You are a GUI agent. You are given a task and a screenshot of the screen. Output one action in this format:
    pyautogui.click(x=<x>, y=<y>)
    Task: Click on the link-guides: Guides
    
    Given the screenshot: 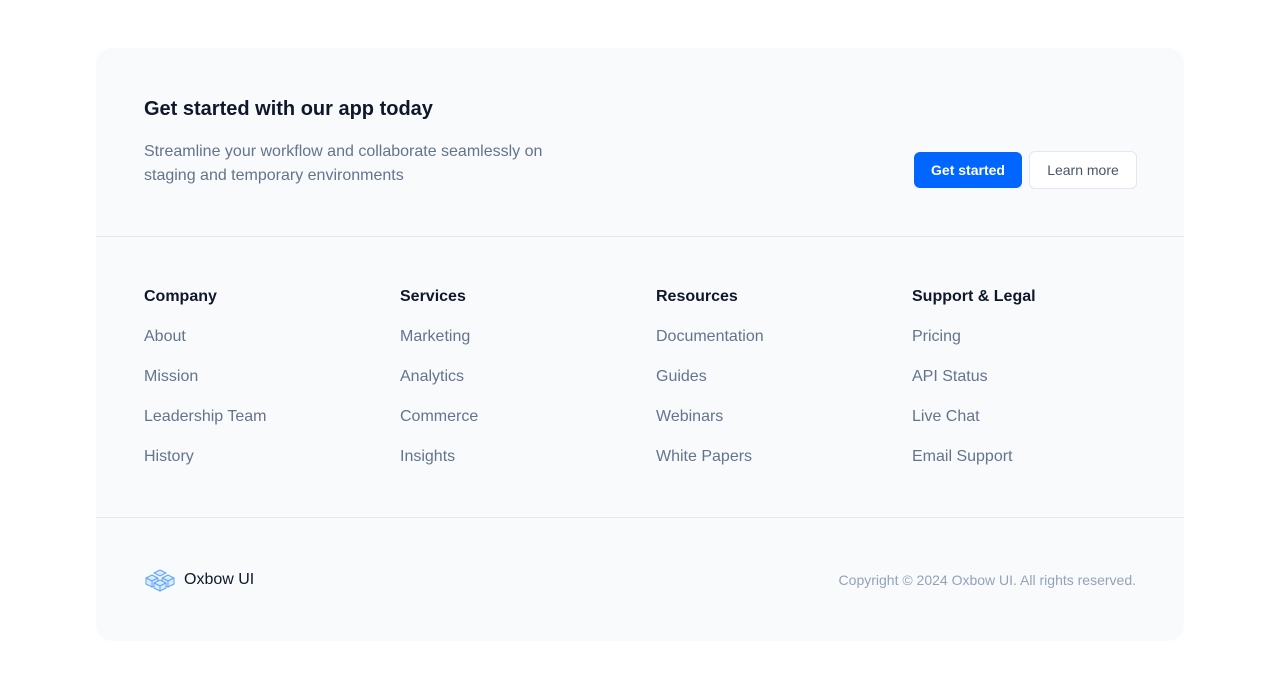 What is the action you would take?
    pyautogui.click(x=681, y=376)
    